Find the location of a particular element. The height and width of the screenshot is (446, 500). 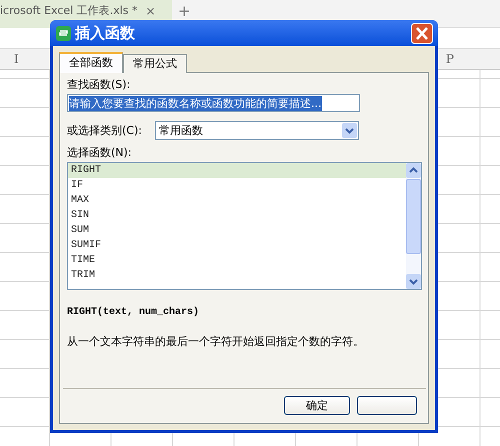

field-label: 选择函数(N): is located at coordinates (99, 152).